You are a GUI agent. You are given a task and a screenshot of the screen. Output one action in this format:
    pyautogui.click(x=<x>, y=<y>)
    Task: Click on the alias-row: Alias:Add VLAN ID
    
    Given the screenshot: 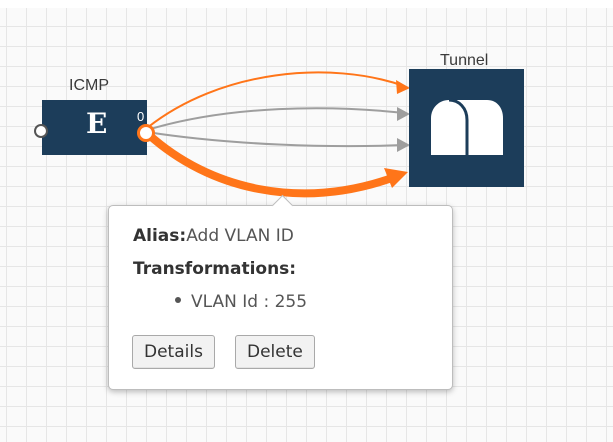 What is the action you would take?
    pyautogui.click(x=213, y=236)
    